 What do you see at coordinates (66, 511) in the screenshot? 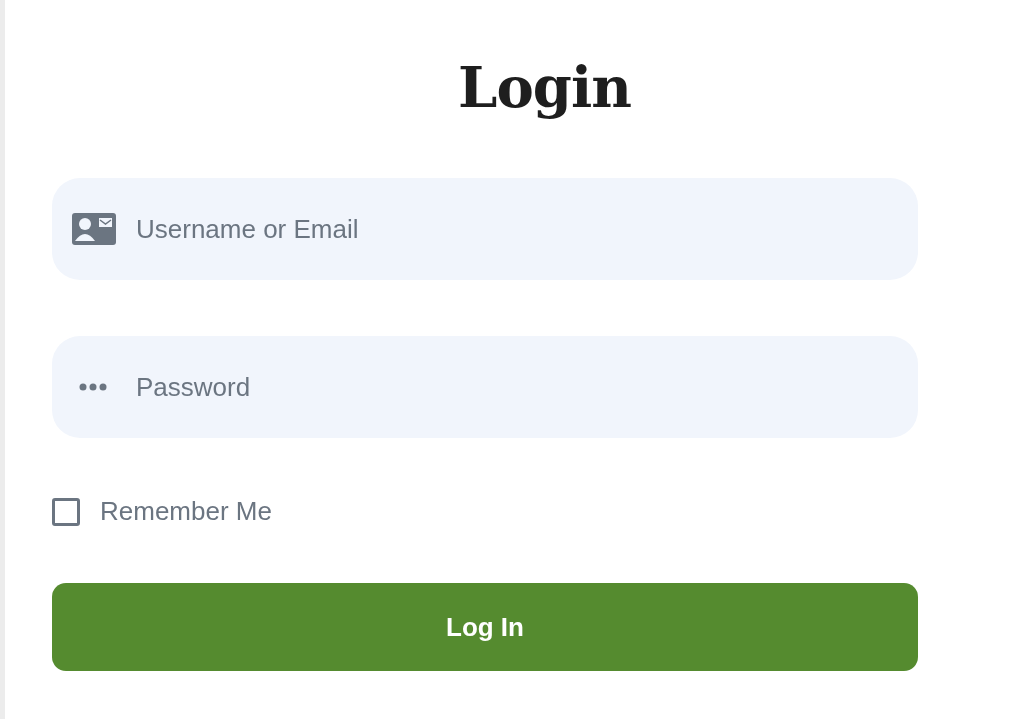
I see `remember-checkbox` at bounding box center [66, 511].